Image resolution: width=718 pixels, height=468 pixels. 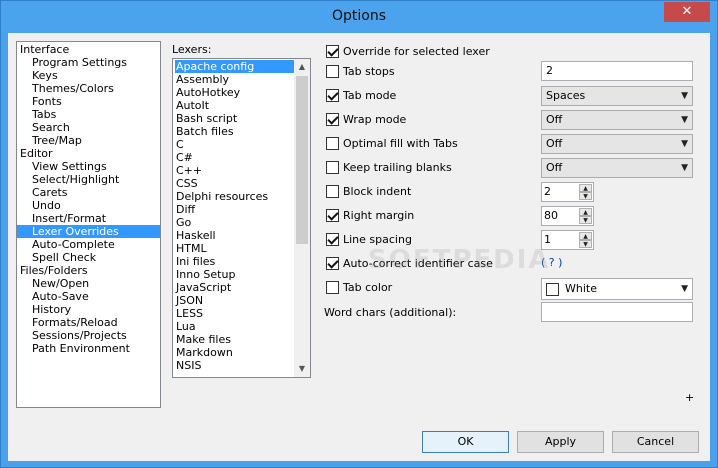 I want to click on tab-stops-input: 2, so click(x=617, y=71).